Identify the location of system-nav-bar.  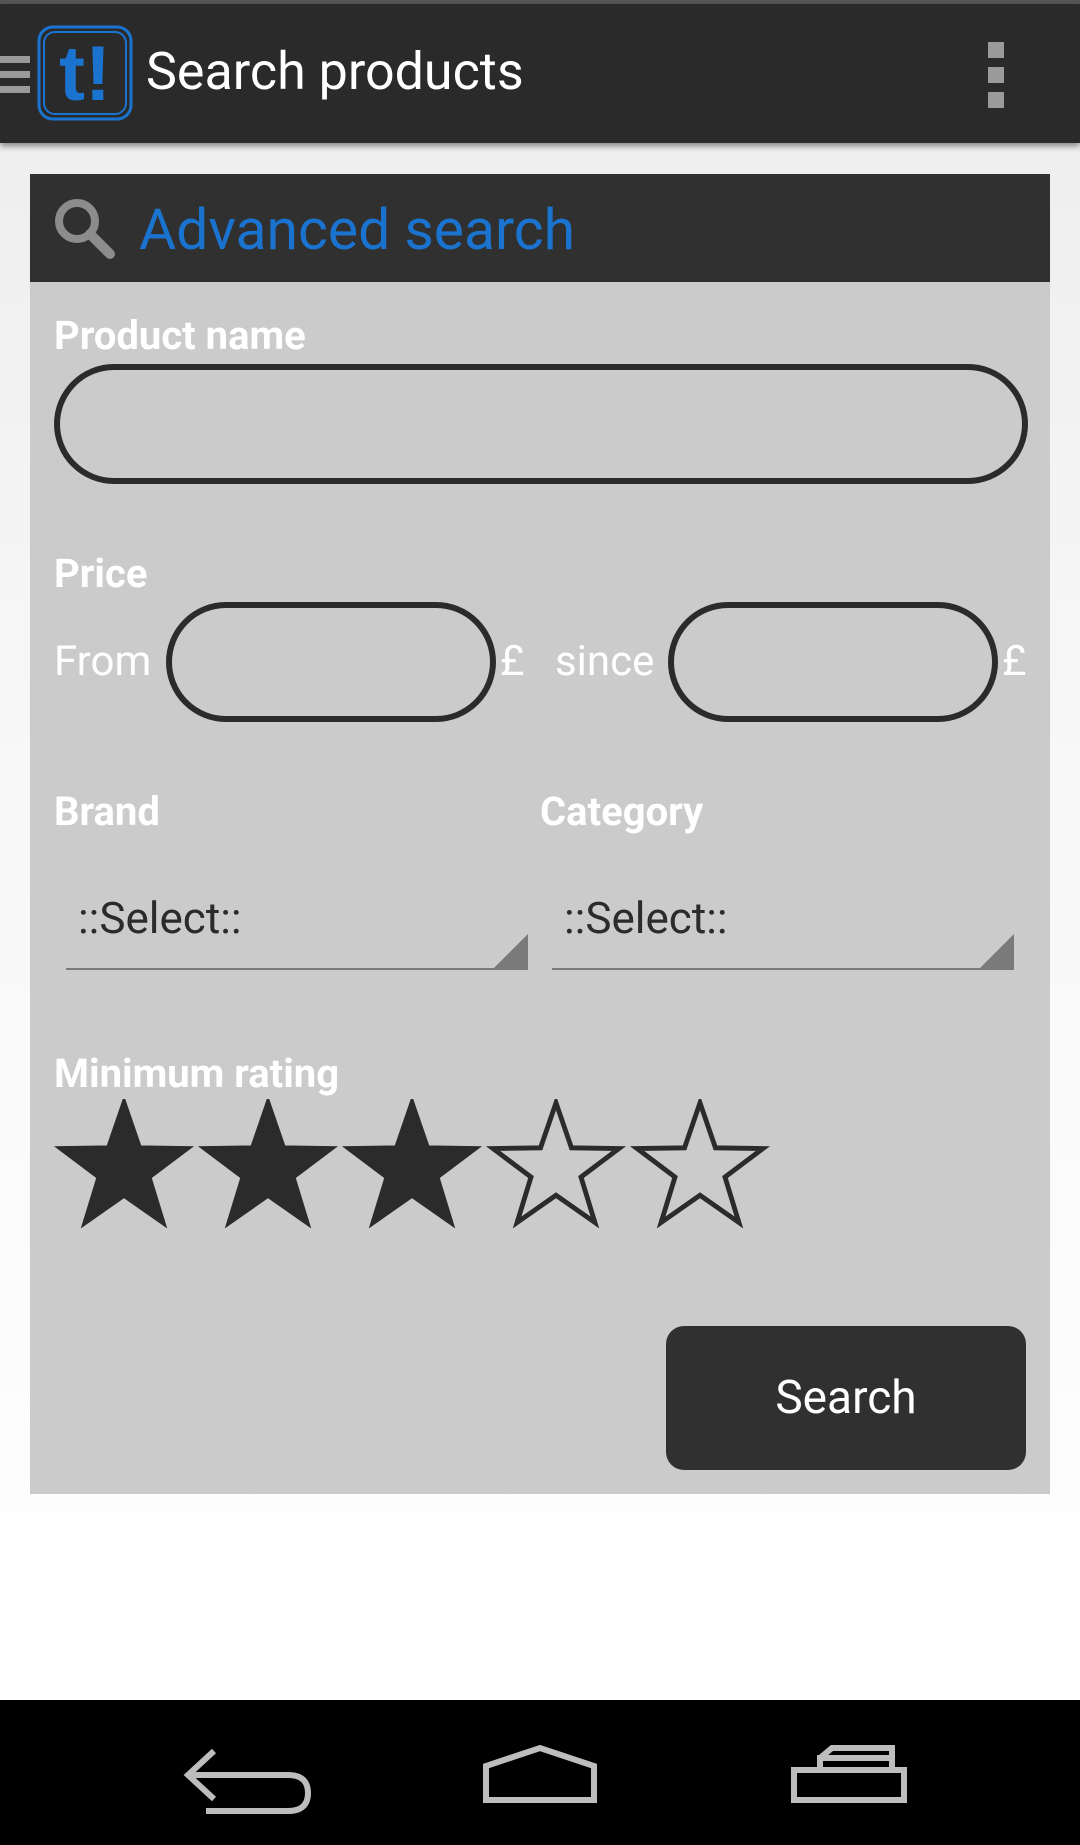
(540, 1772).